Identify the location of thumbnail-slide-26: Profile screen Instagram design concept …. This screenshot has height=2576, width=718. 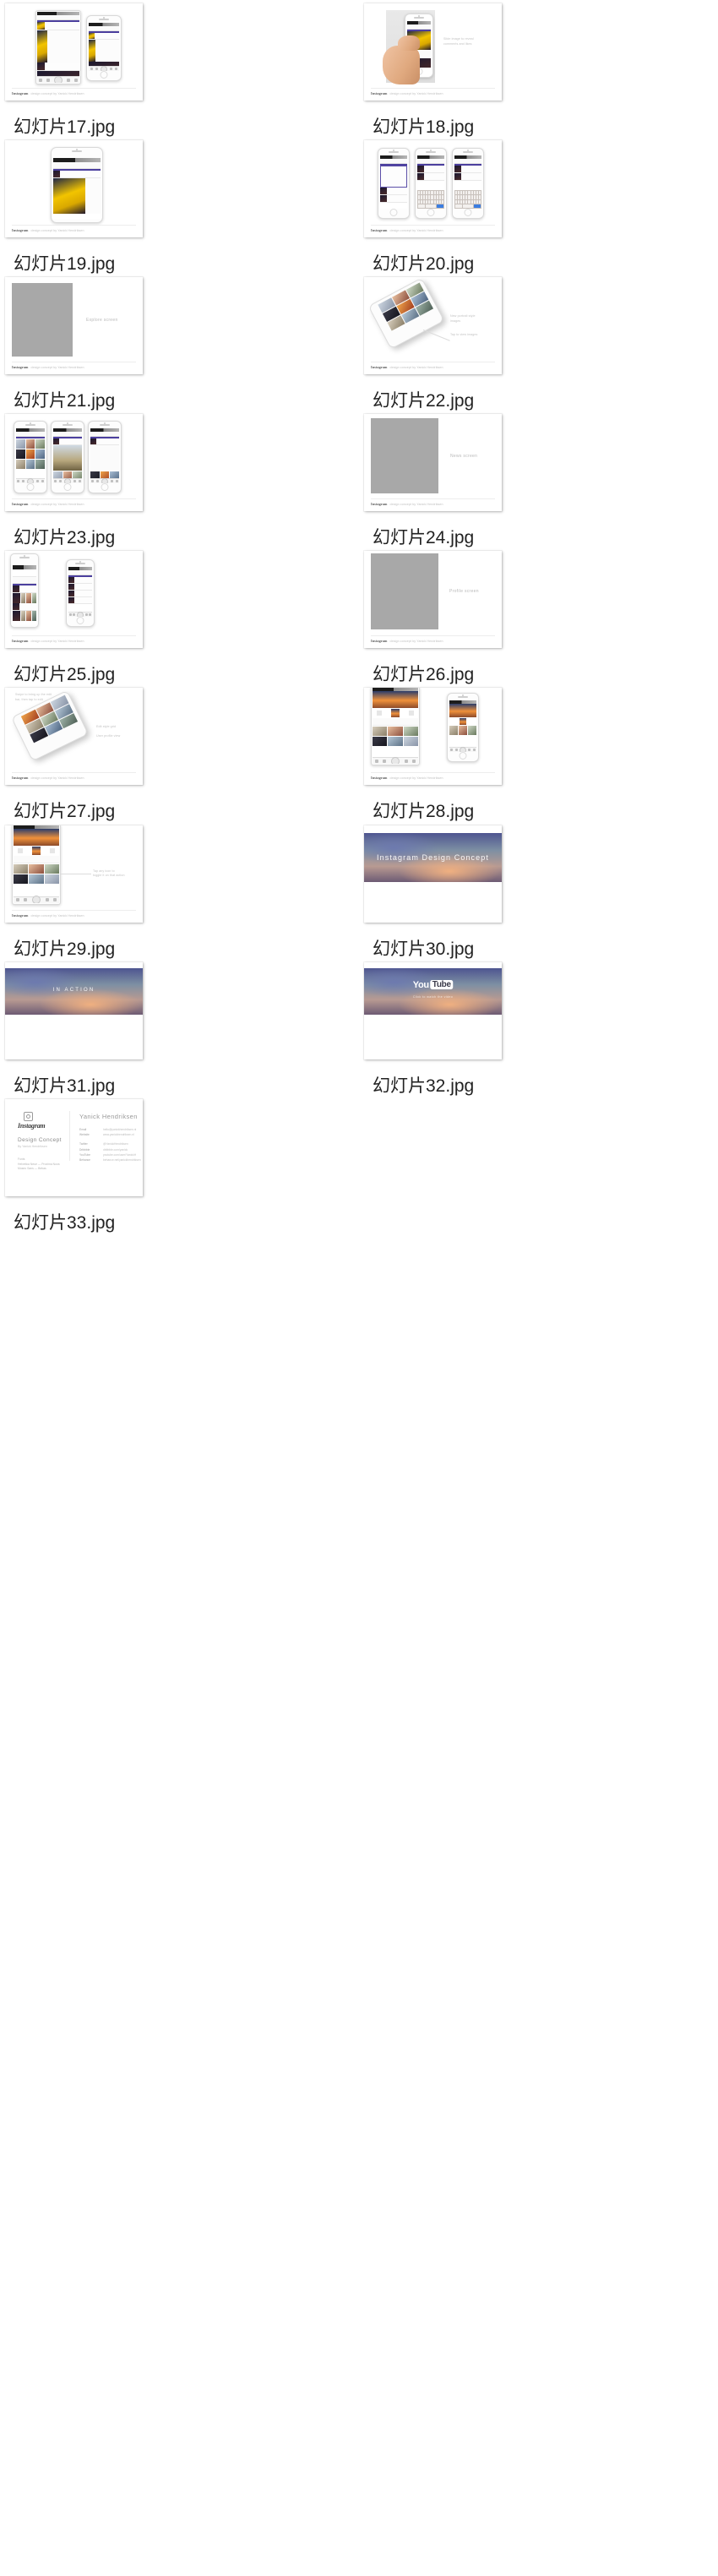
(433, 600).